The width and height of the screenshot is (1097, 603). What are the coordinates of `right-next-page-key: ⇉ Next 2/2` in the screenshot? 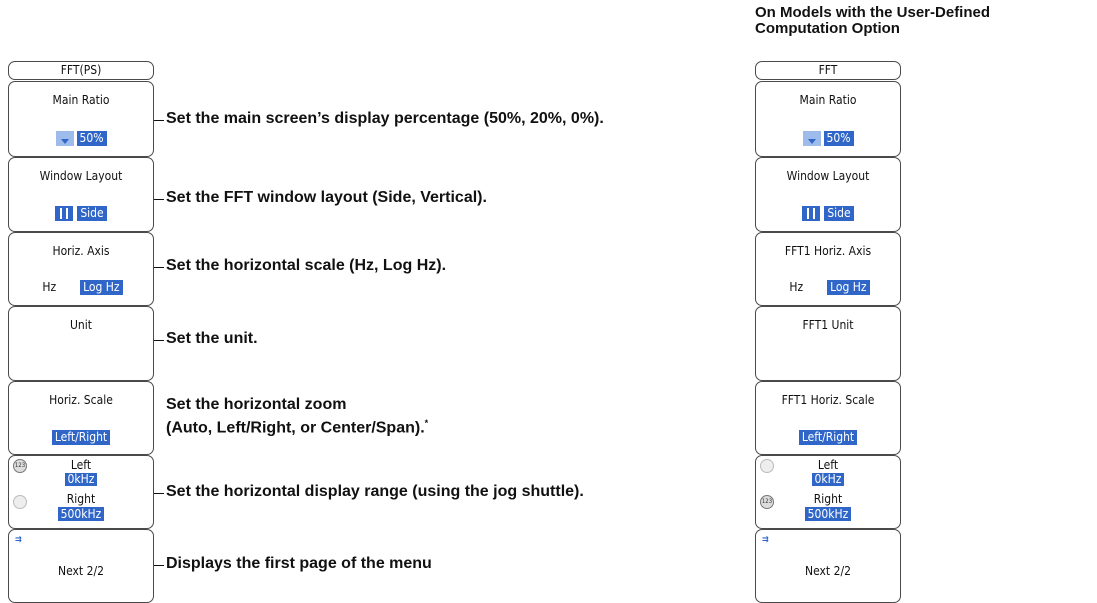 It's located at (828, 566).